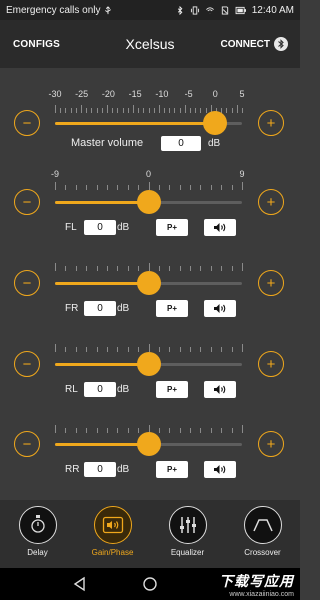  What do you see at coordinates (254, 44) in the screenshot?
I see `connect-button: CONNECT` at bounding box center [254, 44].